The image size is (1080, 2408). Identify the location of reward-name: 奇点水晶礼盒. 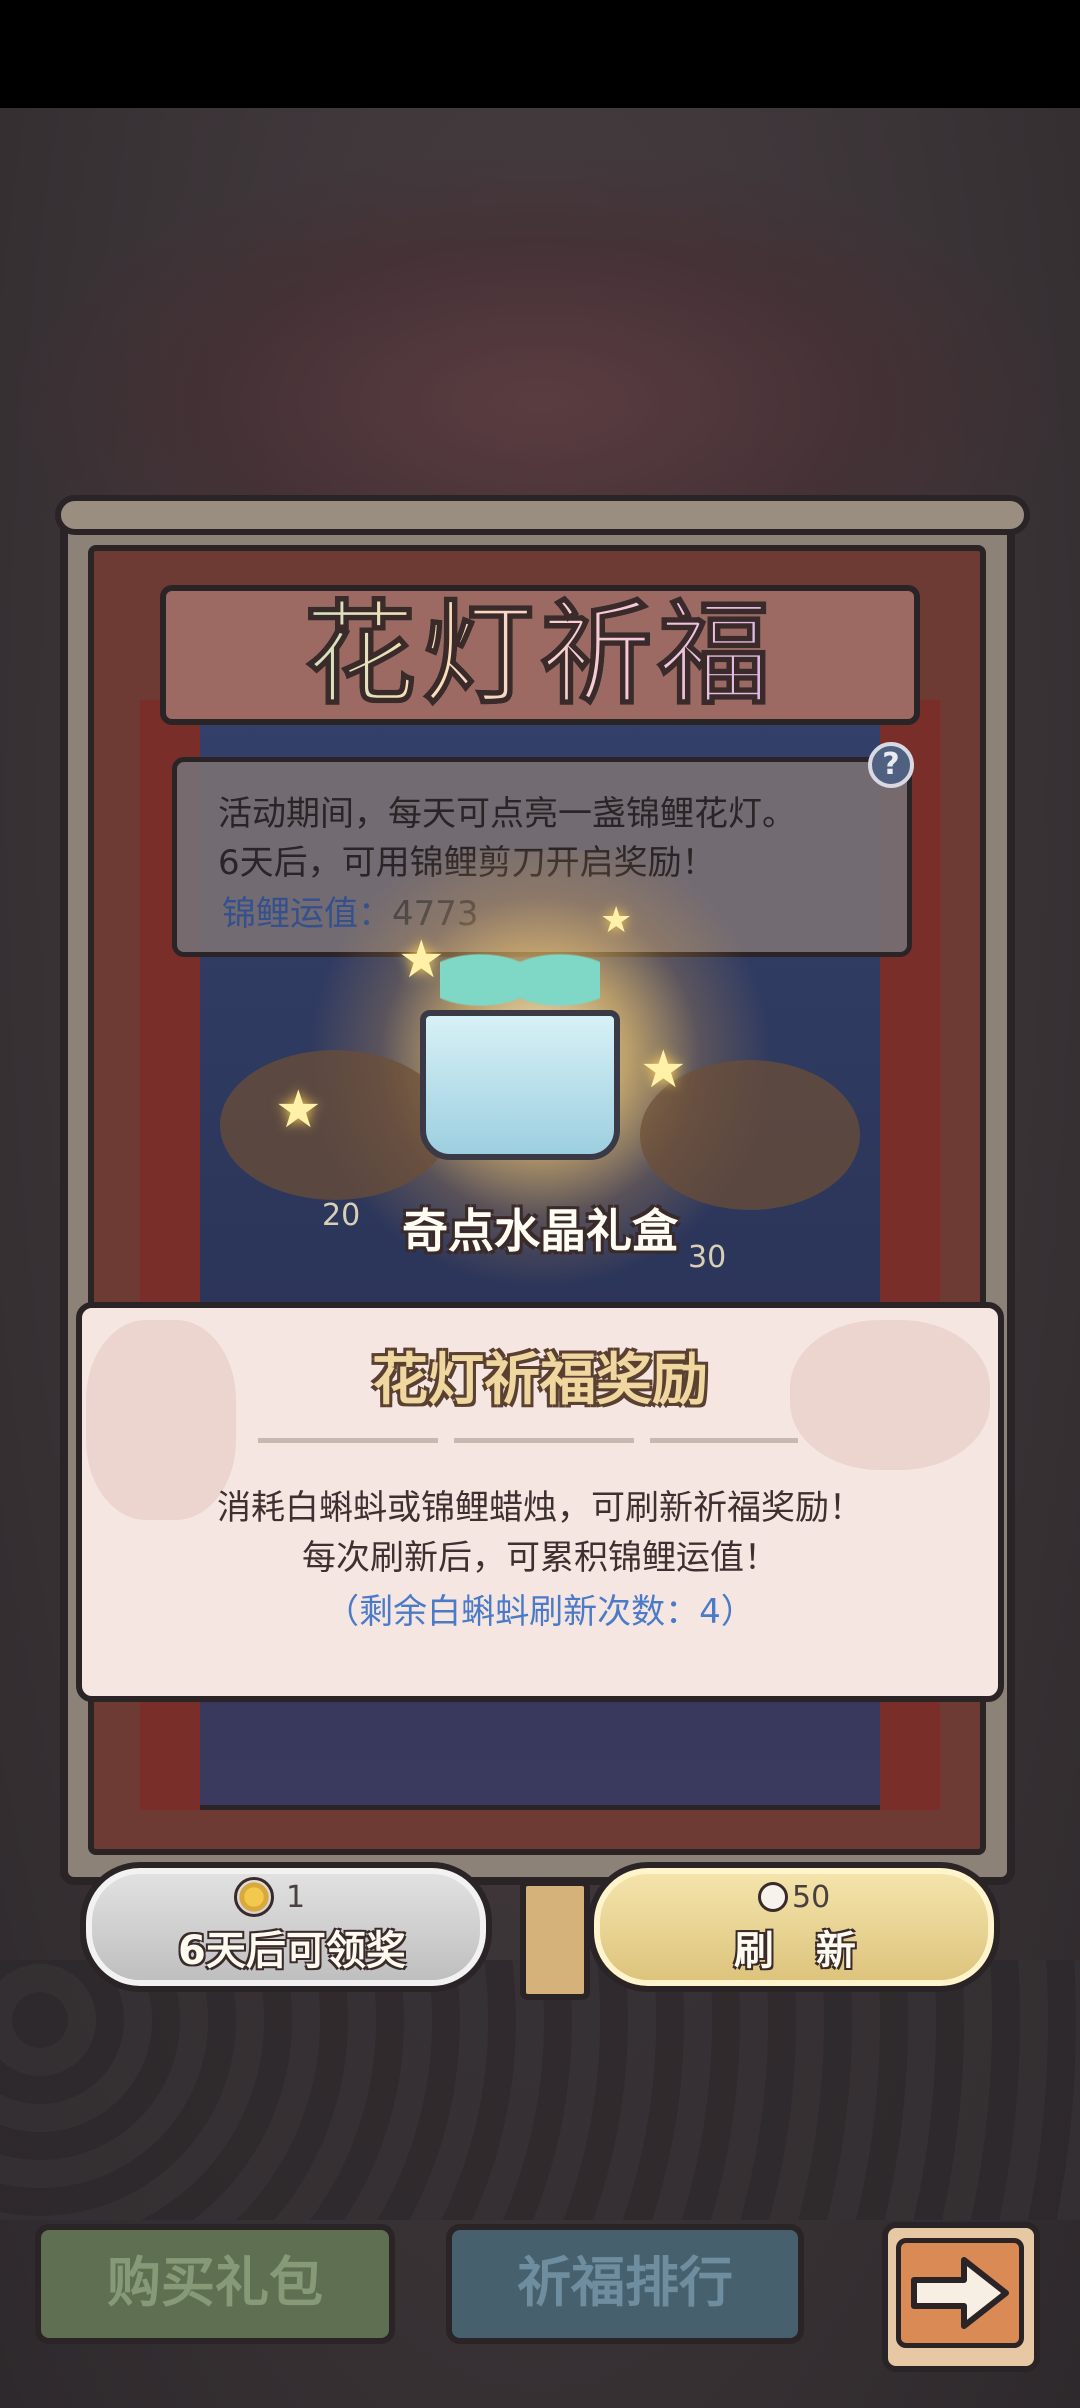
(540, 1231).